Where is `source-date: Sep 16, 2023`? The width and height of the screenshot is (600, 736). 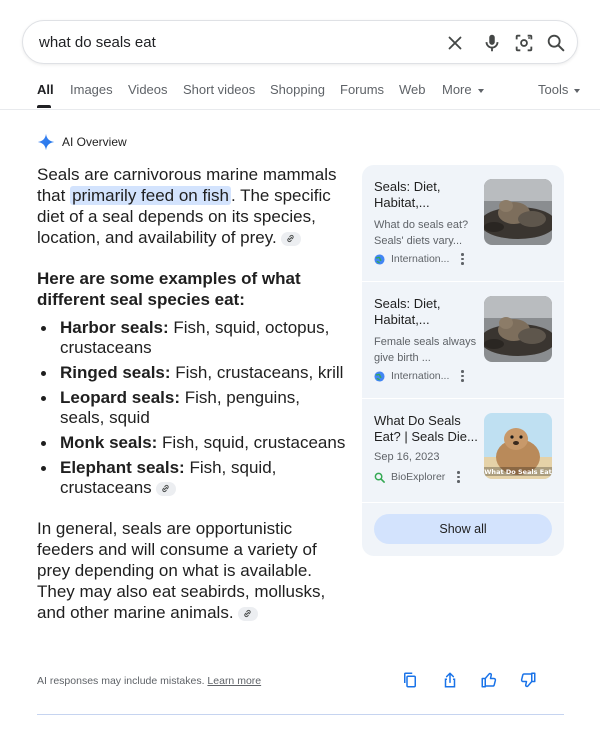 source-date: Sep 16, 2023 is located at coordinates (407, 457).